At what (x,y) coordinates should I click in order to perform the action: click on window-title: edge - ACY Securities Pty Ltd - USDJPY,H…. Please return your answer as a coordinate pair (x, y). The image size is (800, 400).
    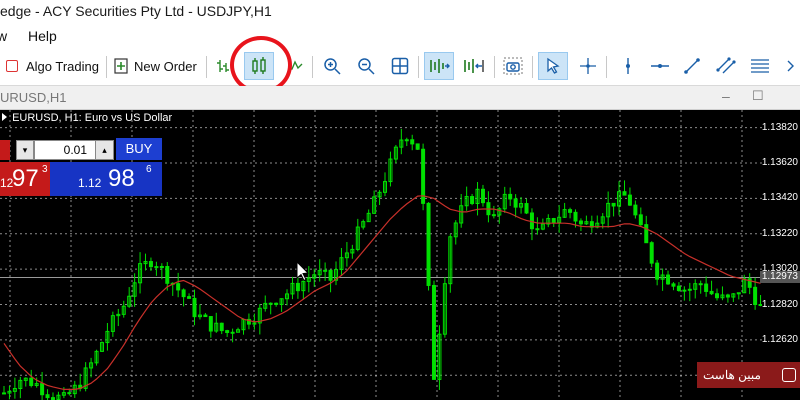
    Looking at the image, I should click on (136, 11).